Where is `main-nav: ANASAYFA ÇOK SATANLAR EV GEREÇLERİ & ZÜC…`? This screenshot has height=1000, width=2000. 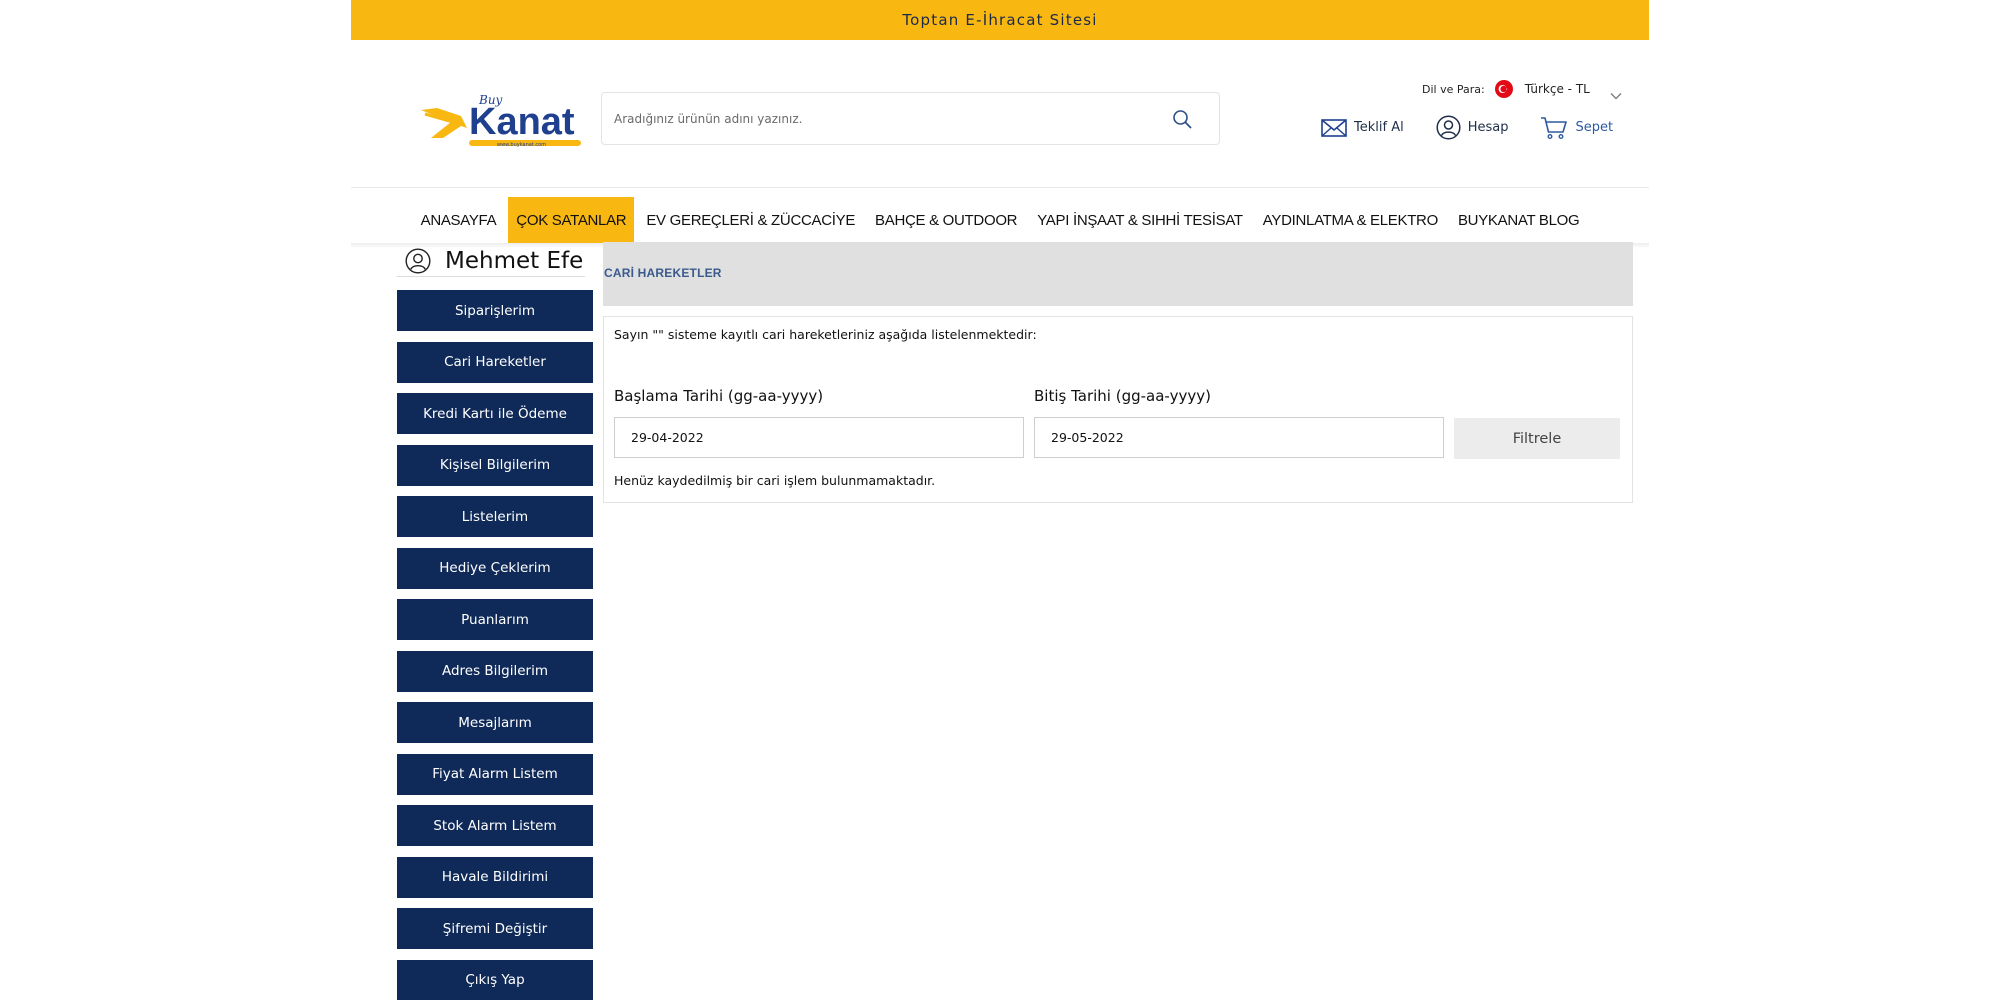
main-nav: ANASAYFA ÇOK SATANLAR EV GEREÇLERİ & ZÜC… is located at coordinates (1000, 220).